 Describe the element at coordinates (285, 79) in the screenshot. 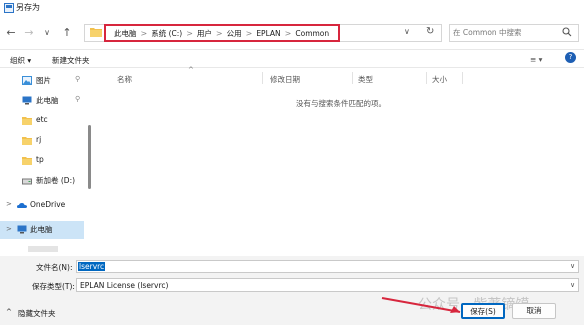

I see `column-header-modified: 修改日期` at that location.